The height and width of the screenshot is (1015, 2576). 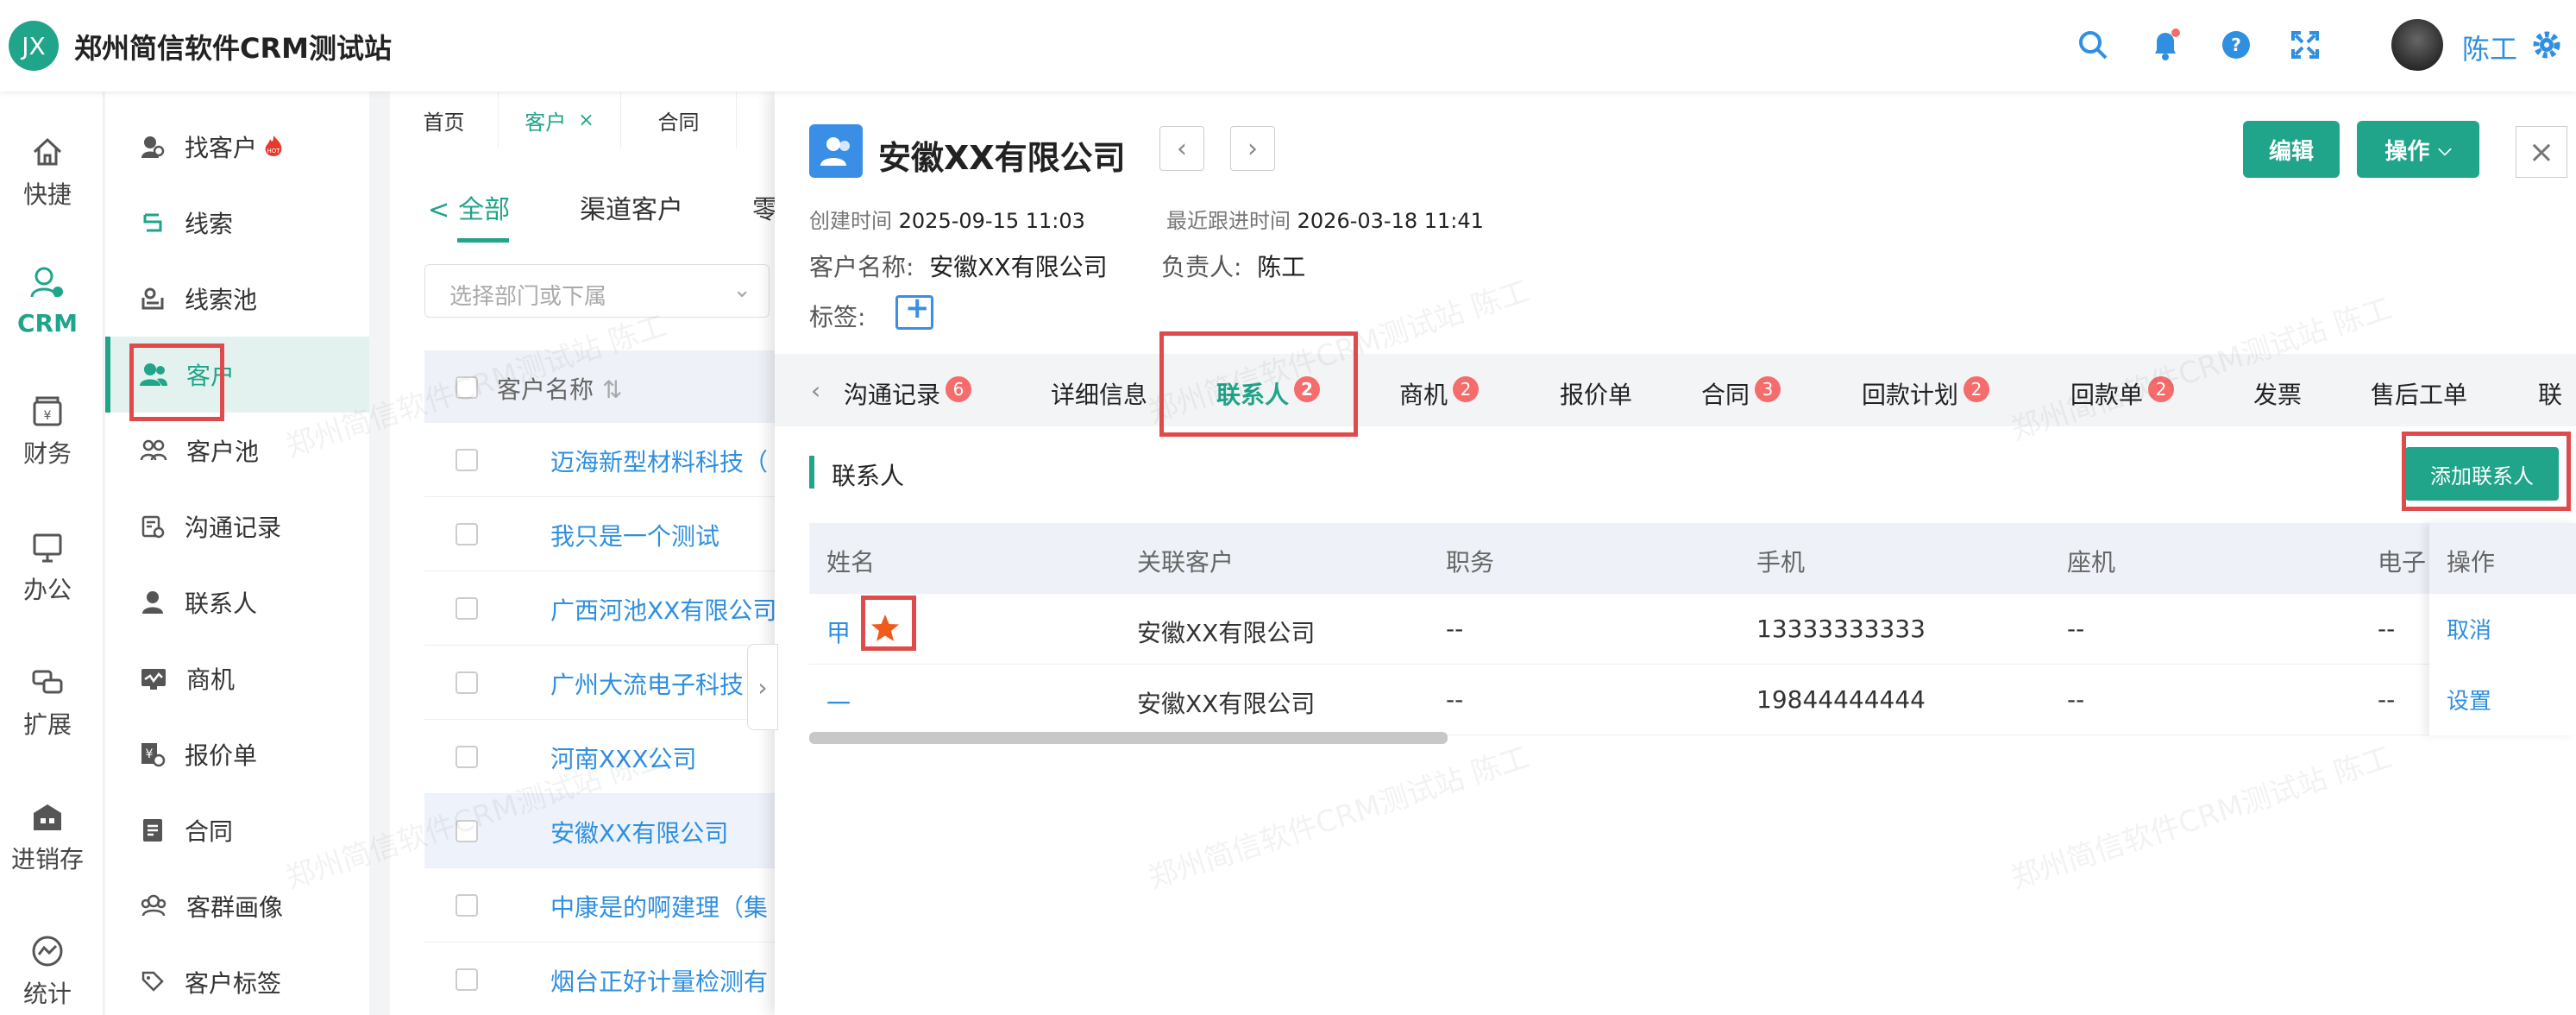 I want to click on tab-home: 首页, so click(x=444, y=120).